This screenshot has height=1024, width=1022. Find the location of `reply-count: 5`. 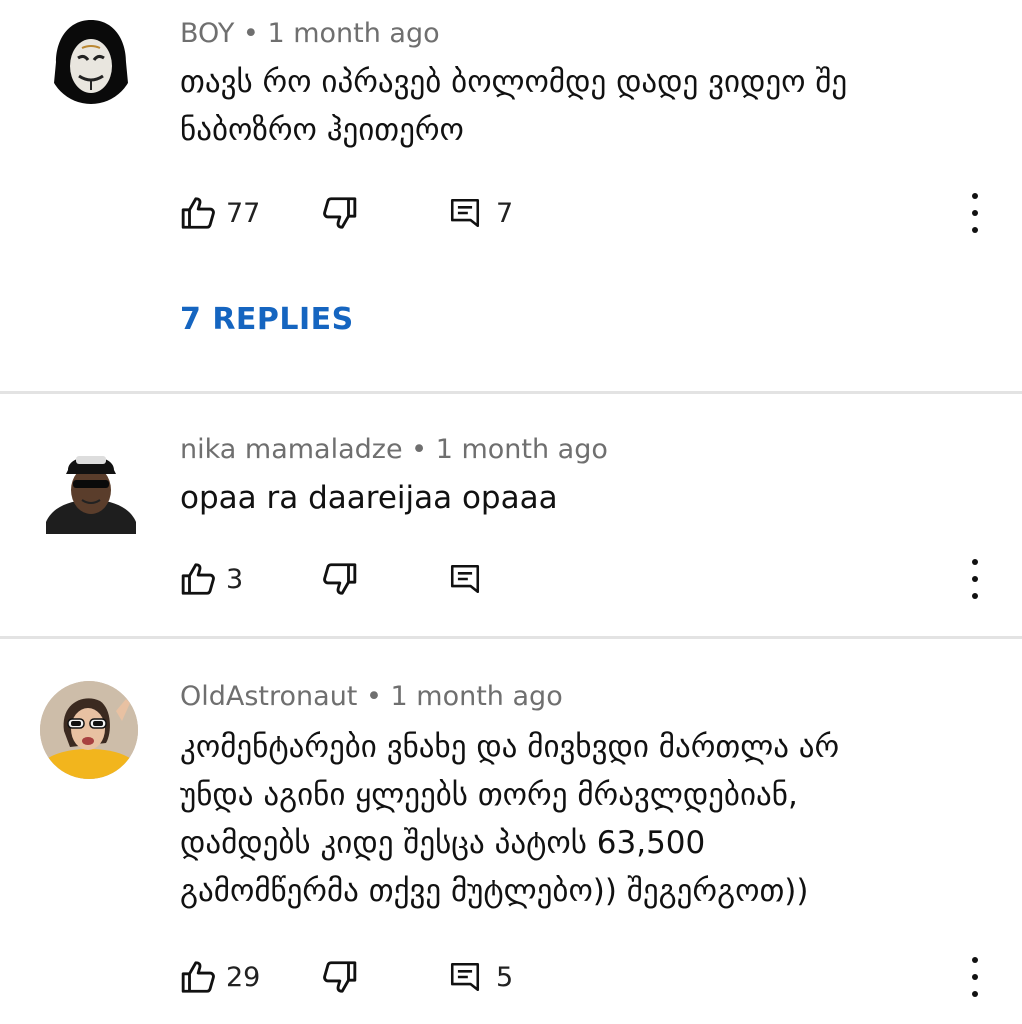

reply-count: 5 is located at coordinates (505, 977).